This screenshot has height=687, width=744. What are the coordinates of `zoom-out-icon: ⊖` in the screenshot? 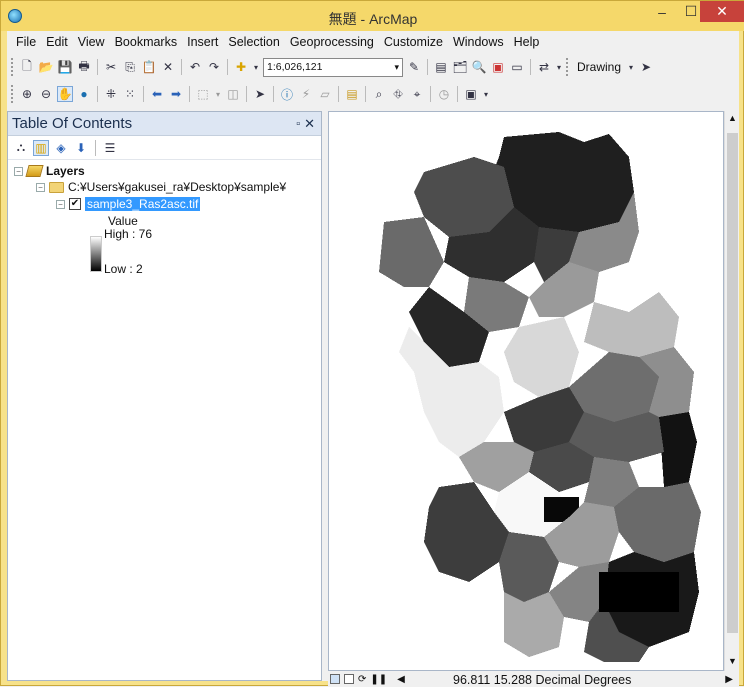 It's located at (46, 94).